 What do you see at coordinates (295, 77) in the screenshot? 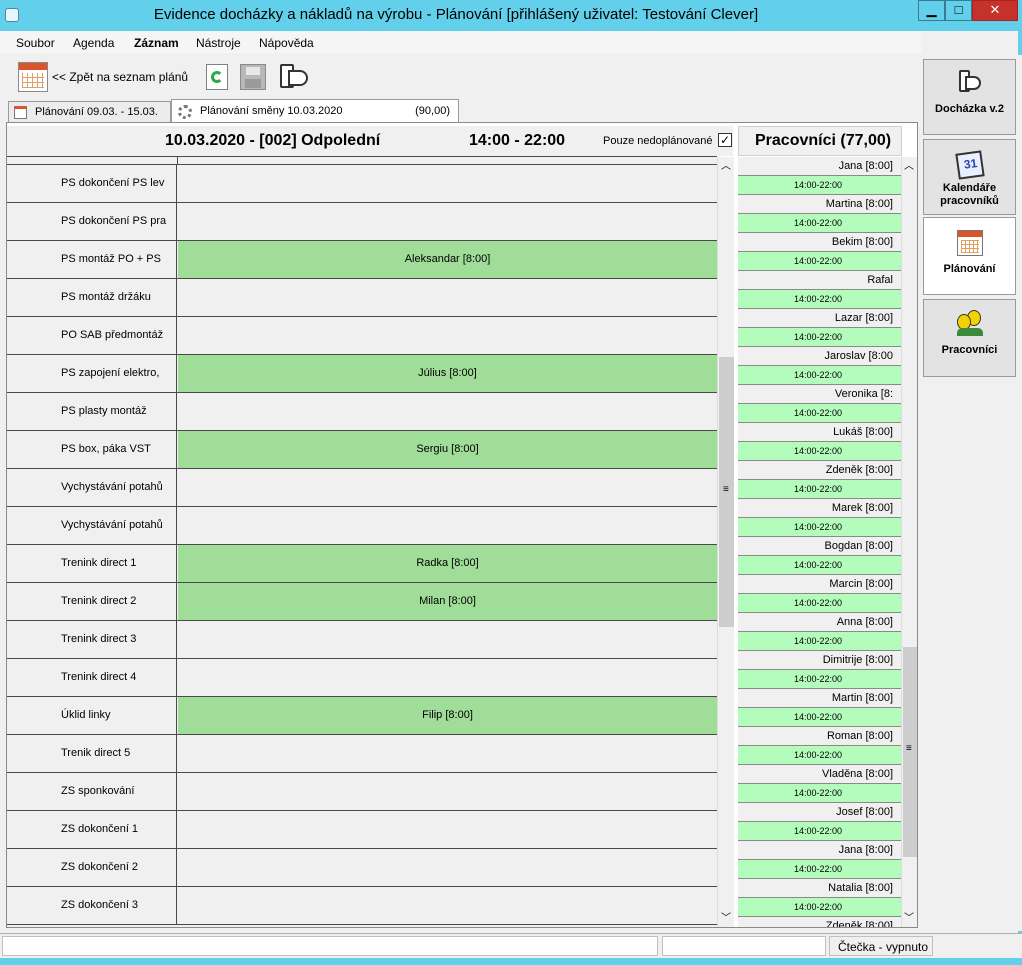
I see `document-icon` at bounding box center [295, 77].